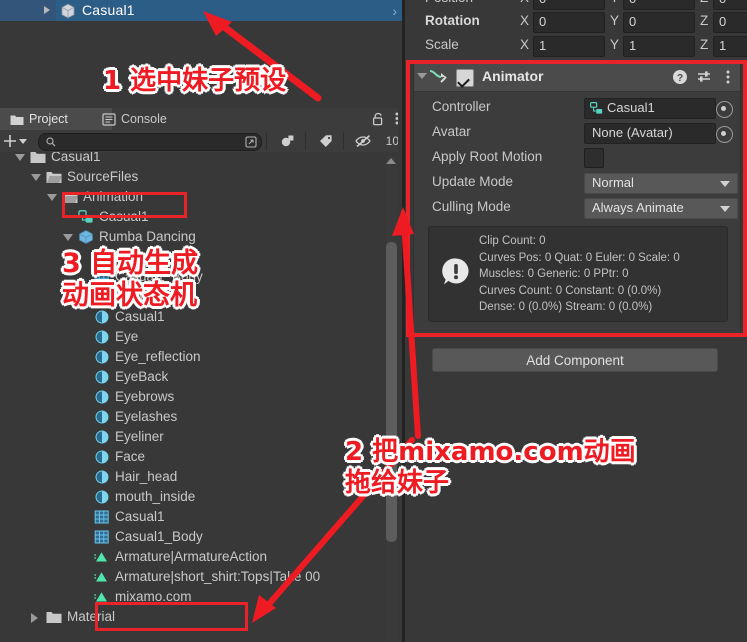  What do you see at coordinates (724, 109) in the screenshot?
I see `controller-object-picker` at bounding box center [724, 109].